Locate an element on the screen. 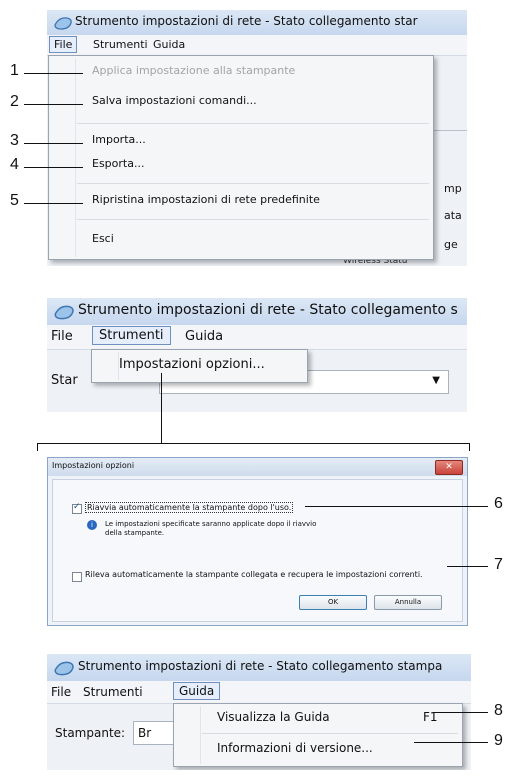 The height and width of the screenshot is (782, 514). callout-4: 4 is located at coordinates (14, 164).